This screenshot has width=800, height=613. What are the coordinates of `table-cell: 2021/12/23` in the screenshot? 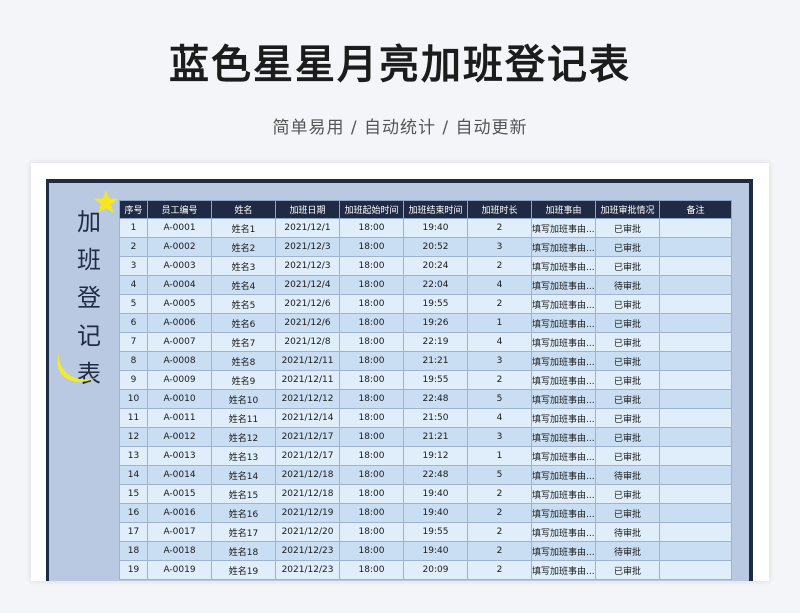 It's located at (307, 551).